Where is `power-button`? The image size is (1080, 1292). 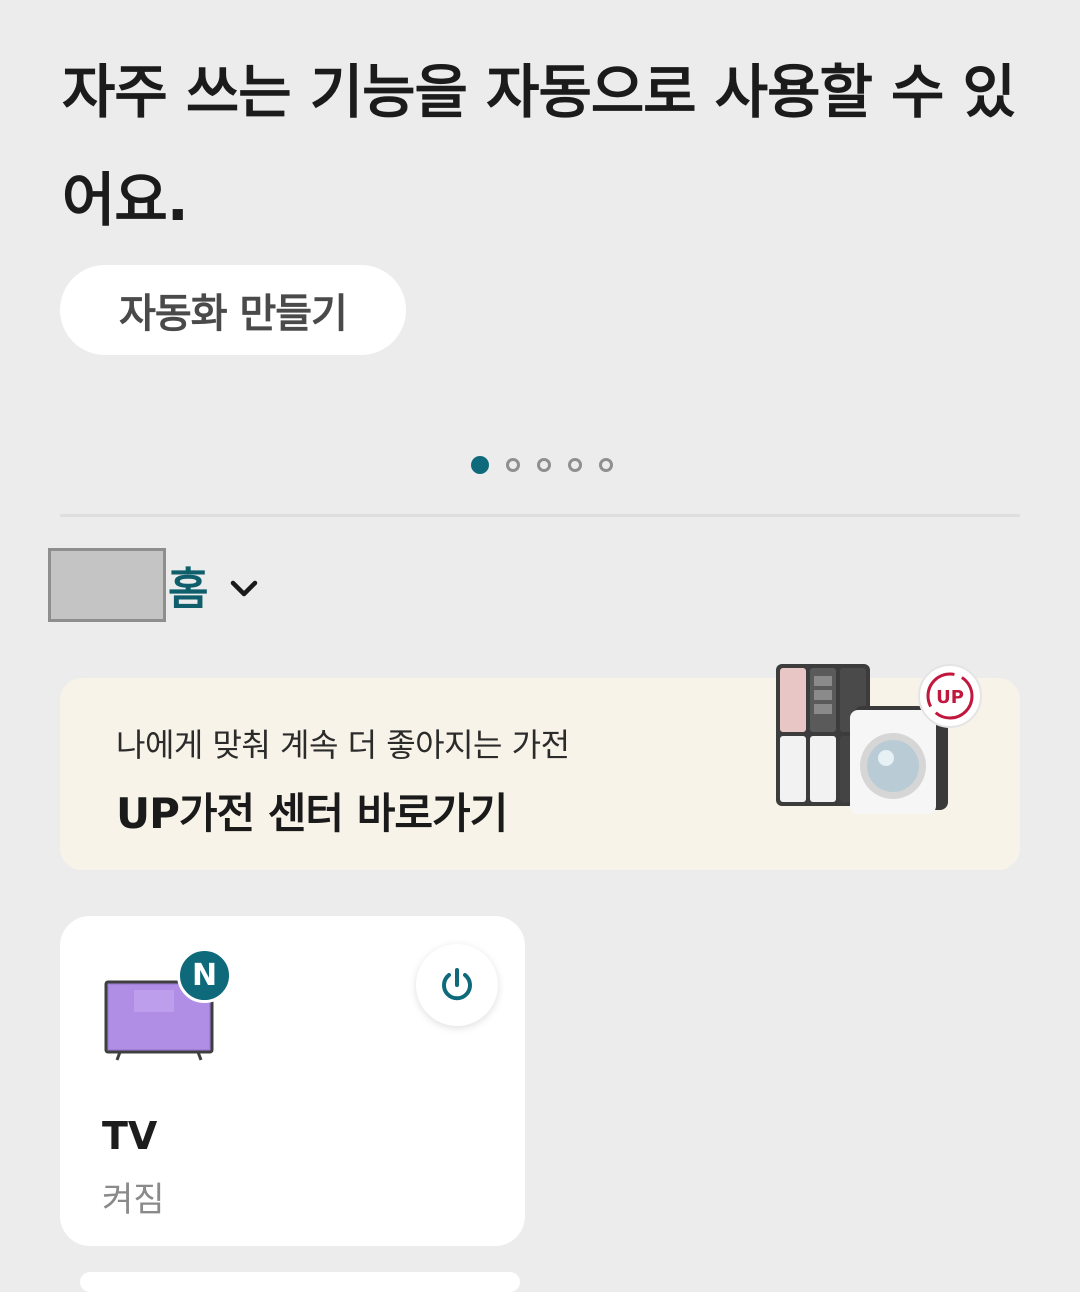 power-button is located at coordinates (457, 985).